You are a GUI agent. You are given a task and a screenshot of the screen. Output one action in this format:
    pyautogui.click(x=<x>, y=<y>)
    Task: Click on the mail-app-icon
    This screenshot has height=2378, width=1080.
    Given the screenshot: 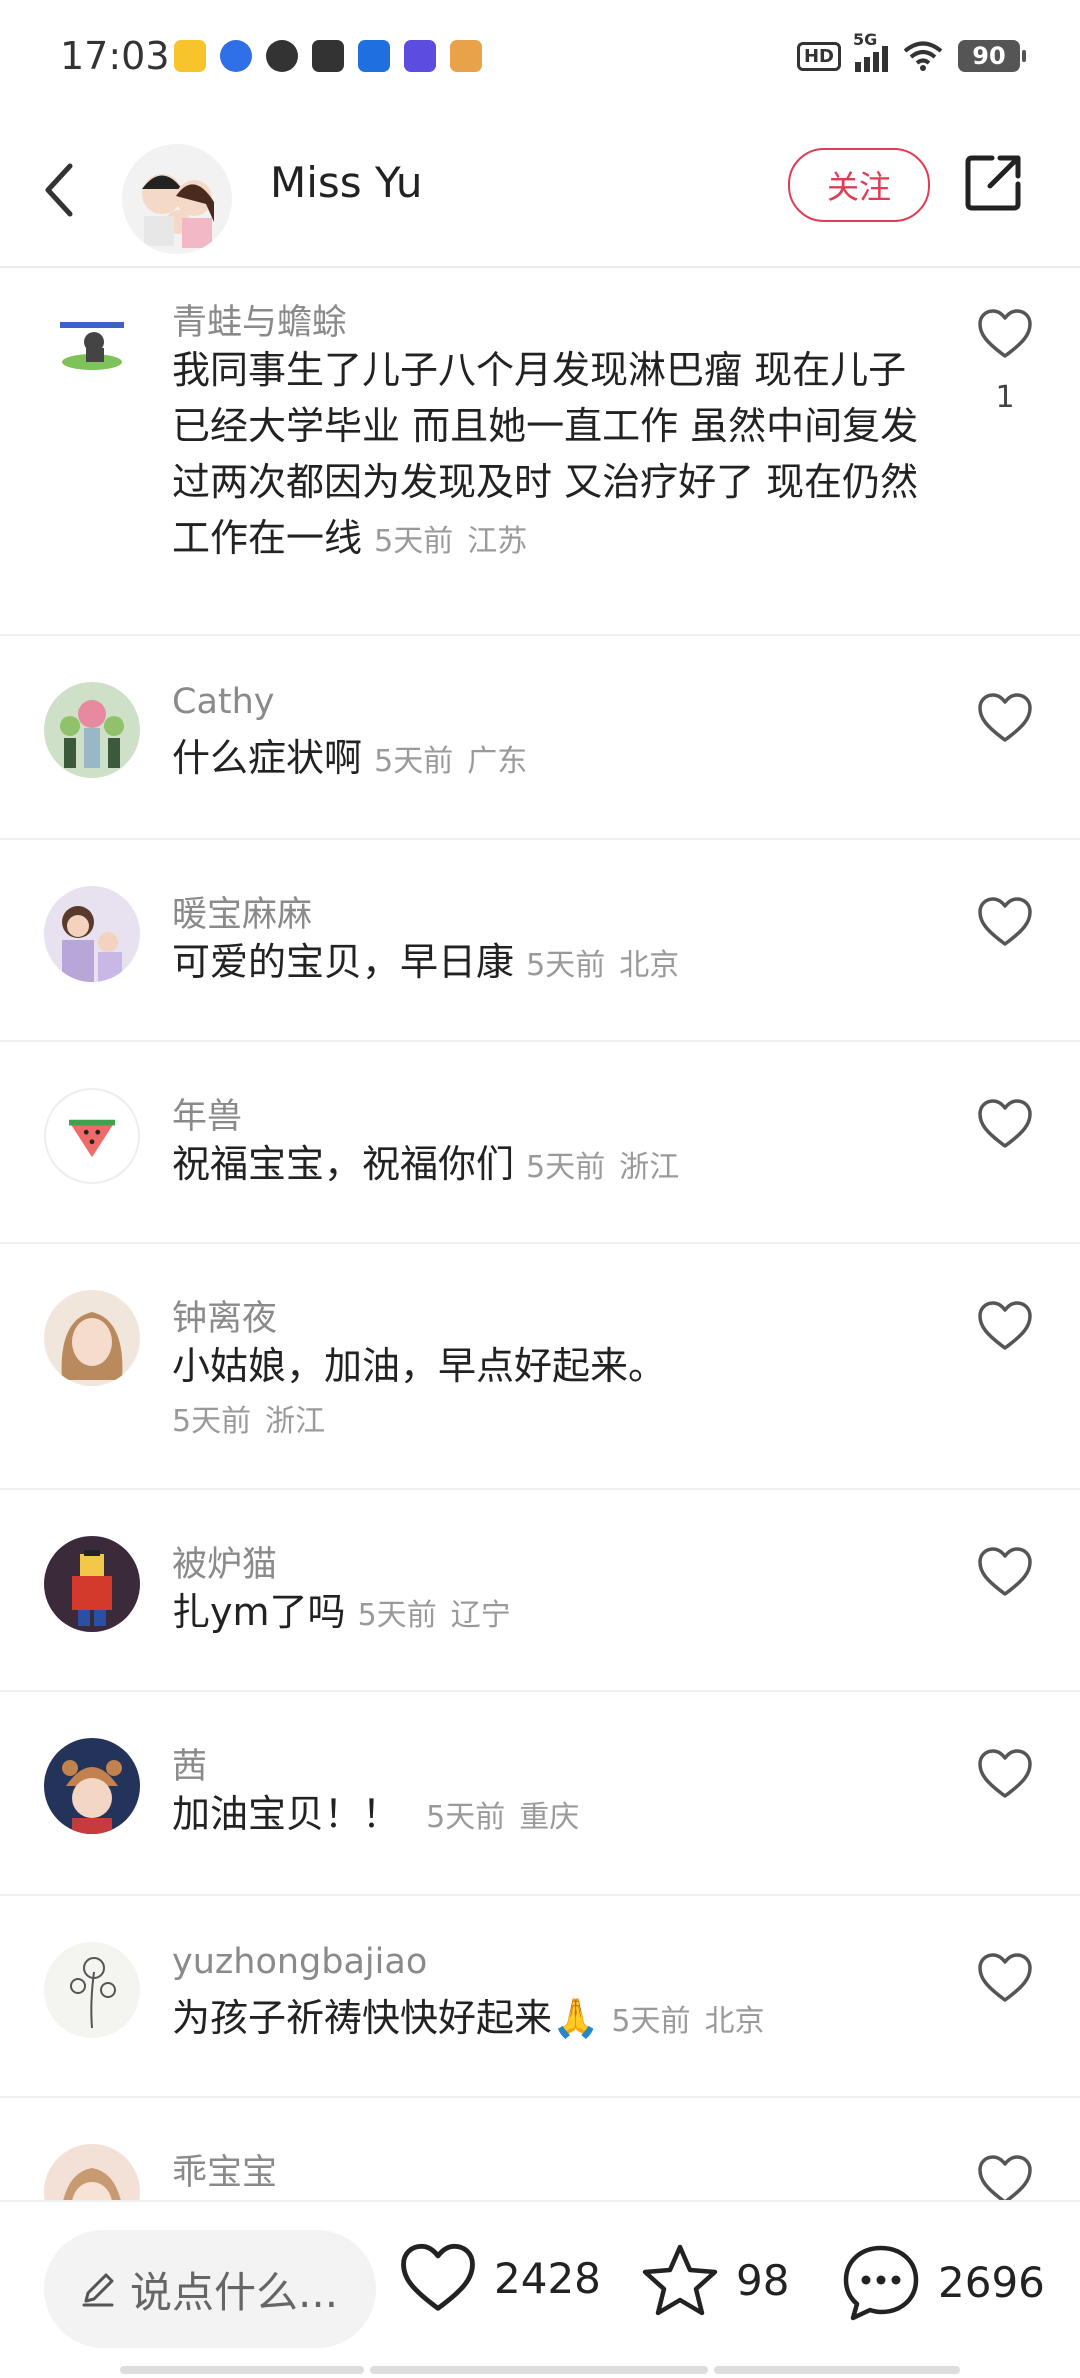 What is the action you would take?
    pyautogui.click(x=328, y=56)
    